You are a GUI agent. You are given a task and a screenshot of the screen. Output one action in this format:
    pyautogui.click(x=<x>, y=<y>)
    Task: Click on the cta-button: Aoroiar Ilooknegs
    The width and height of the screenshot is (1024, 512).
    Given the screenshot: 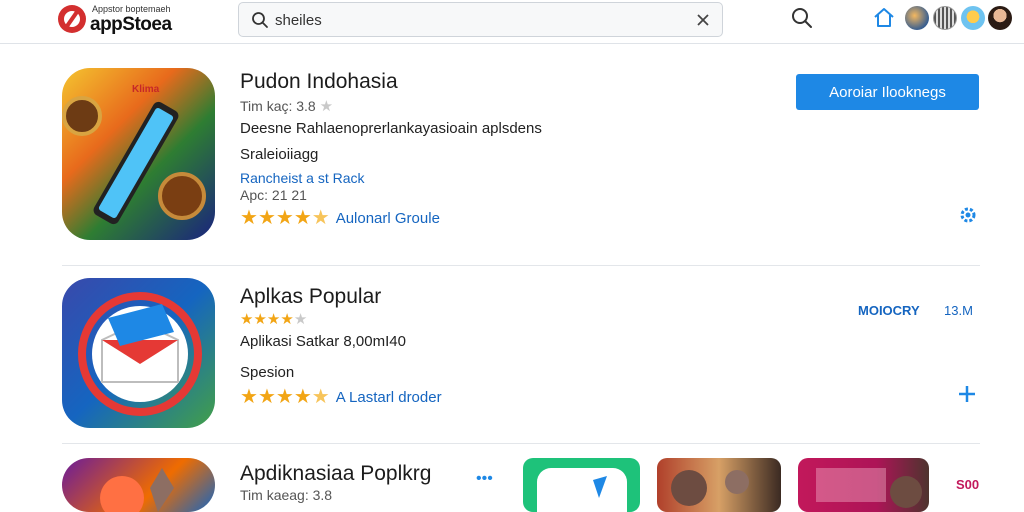 What is the action you would take?
    pyautogui.click(x=887, y=92)
    